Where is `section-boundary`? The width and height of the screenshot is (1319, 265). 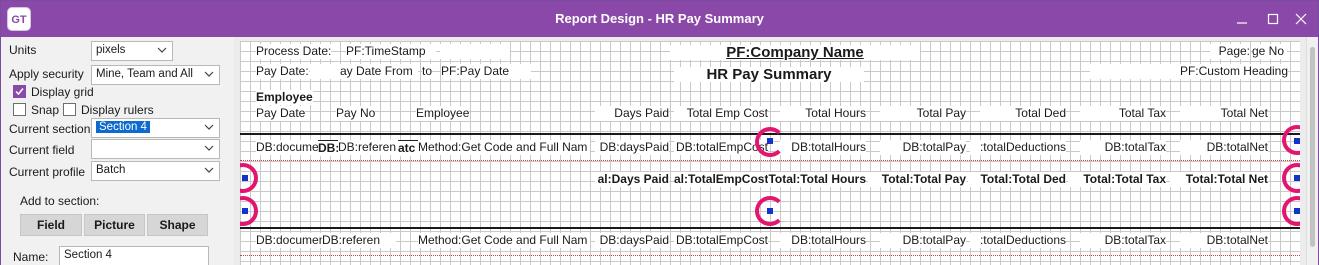 section-boundary is located at coordinates (770, 228).